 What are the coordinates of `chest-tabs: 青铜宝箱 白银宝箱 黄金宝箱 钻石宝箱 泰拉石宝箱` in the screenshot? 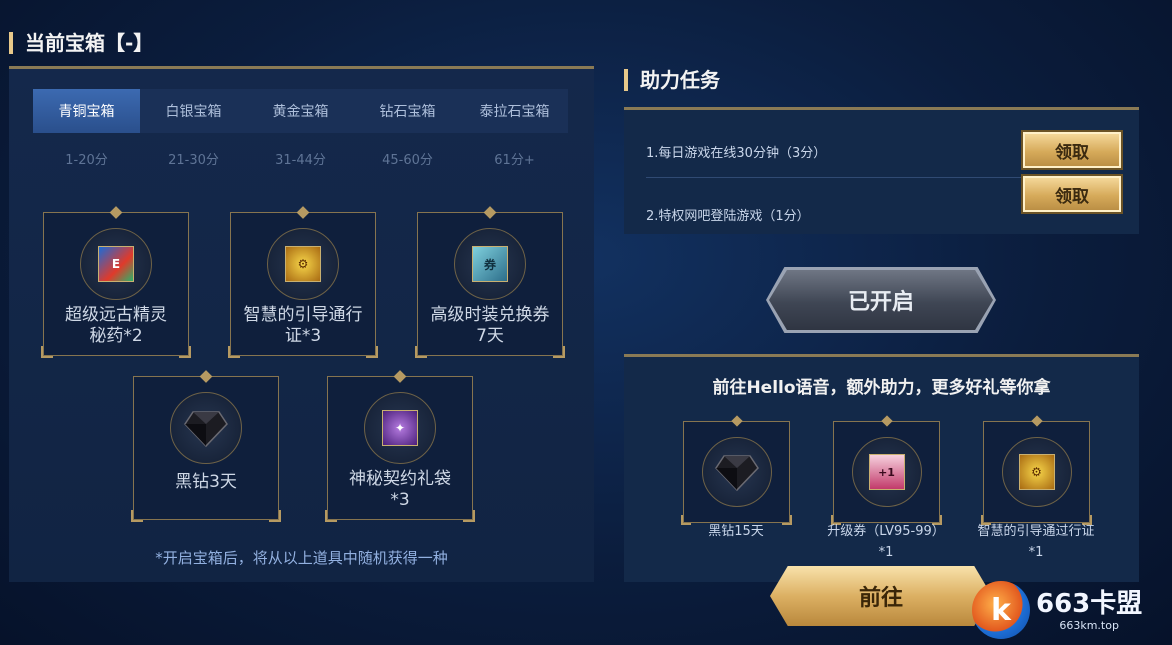 It's located at (300, 111).